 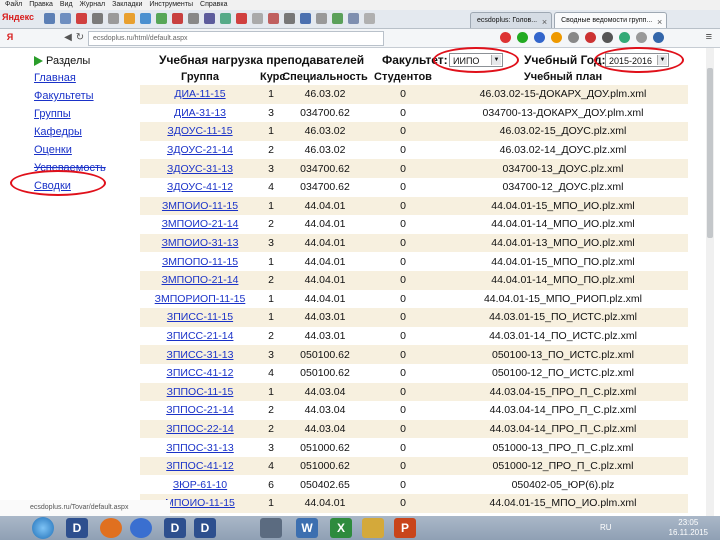 What do you see at coordinates (10, 37) in the screenshot?
I see `yandex-logo-icon: Я` at bounding box center [10, 37].